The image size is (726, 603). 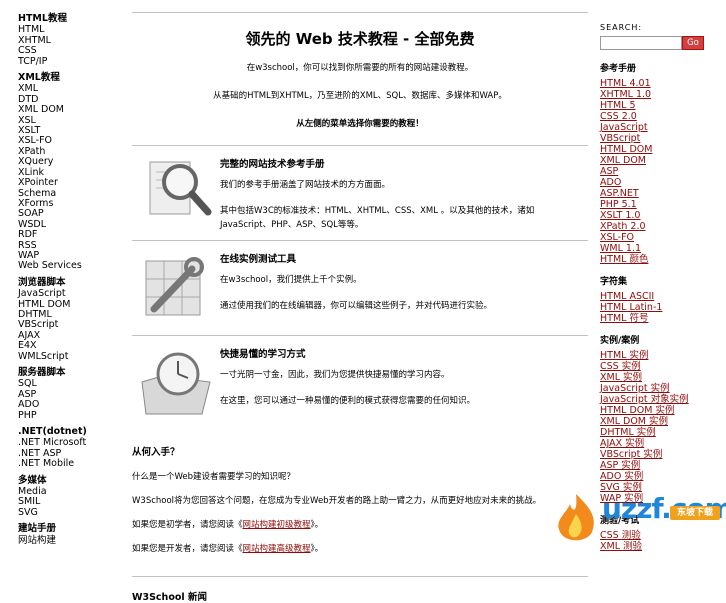 What do you see at coordinates (68, 61) in the screenshot?
I see `nav-link: TCP/IP` at bounding box center [68, 61].